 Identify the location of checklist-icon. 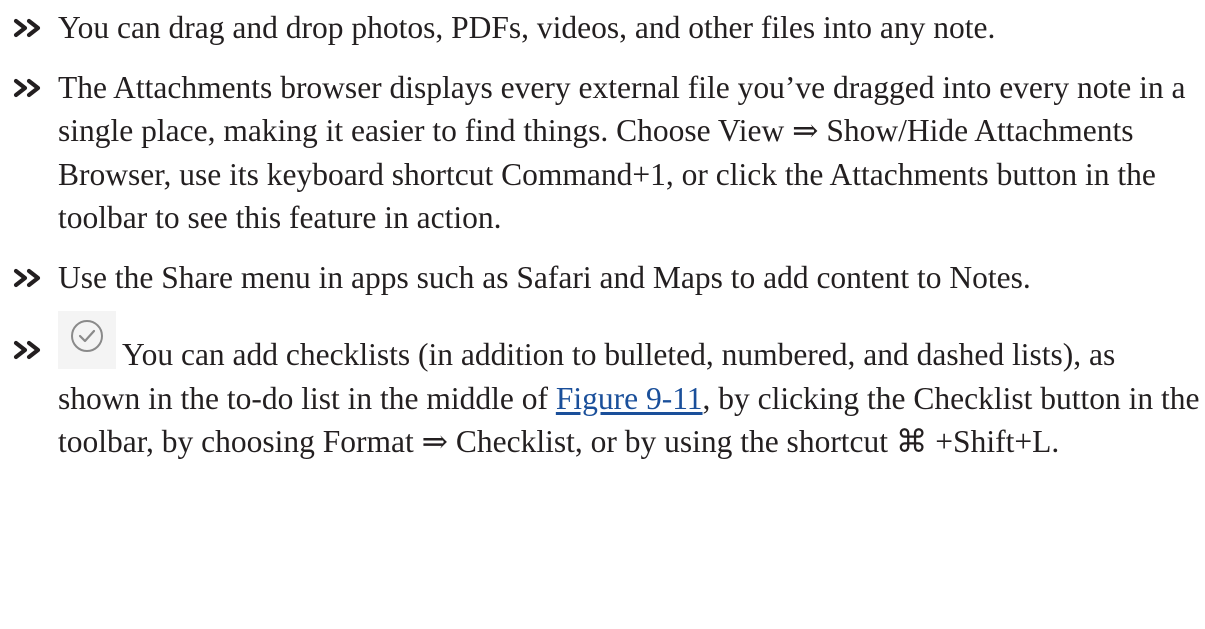
(87, 340).